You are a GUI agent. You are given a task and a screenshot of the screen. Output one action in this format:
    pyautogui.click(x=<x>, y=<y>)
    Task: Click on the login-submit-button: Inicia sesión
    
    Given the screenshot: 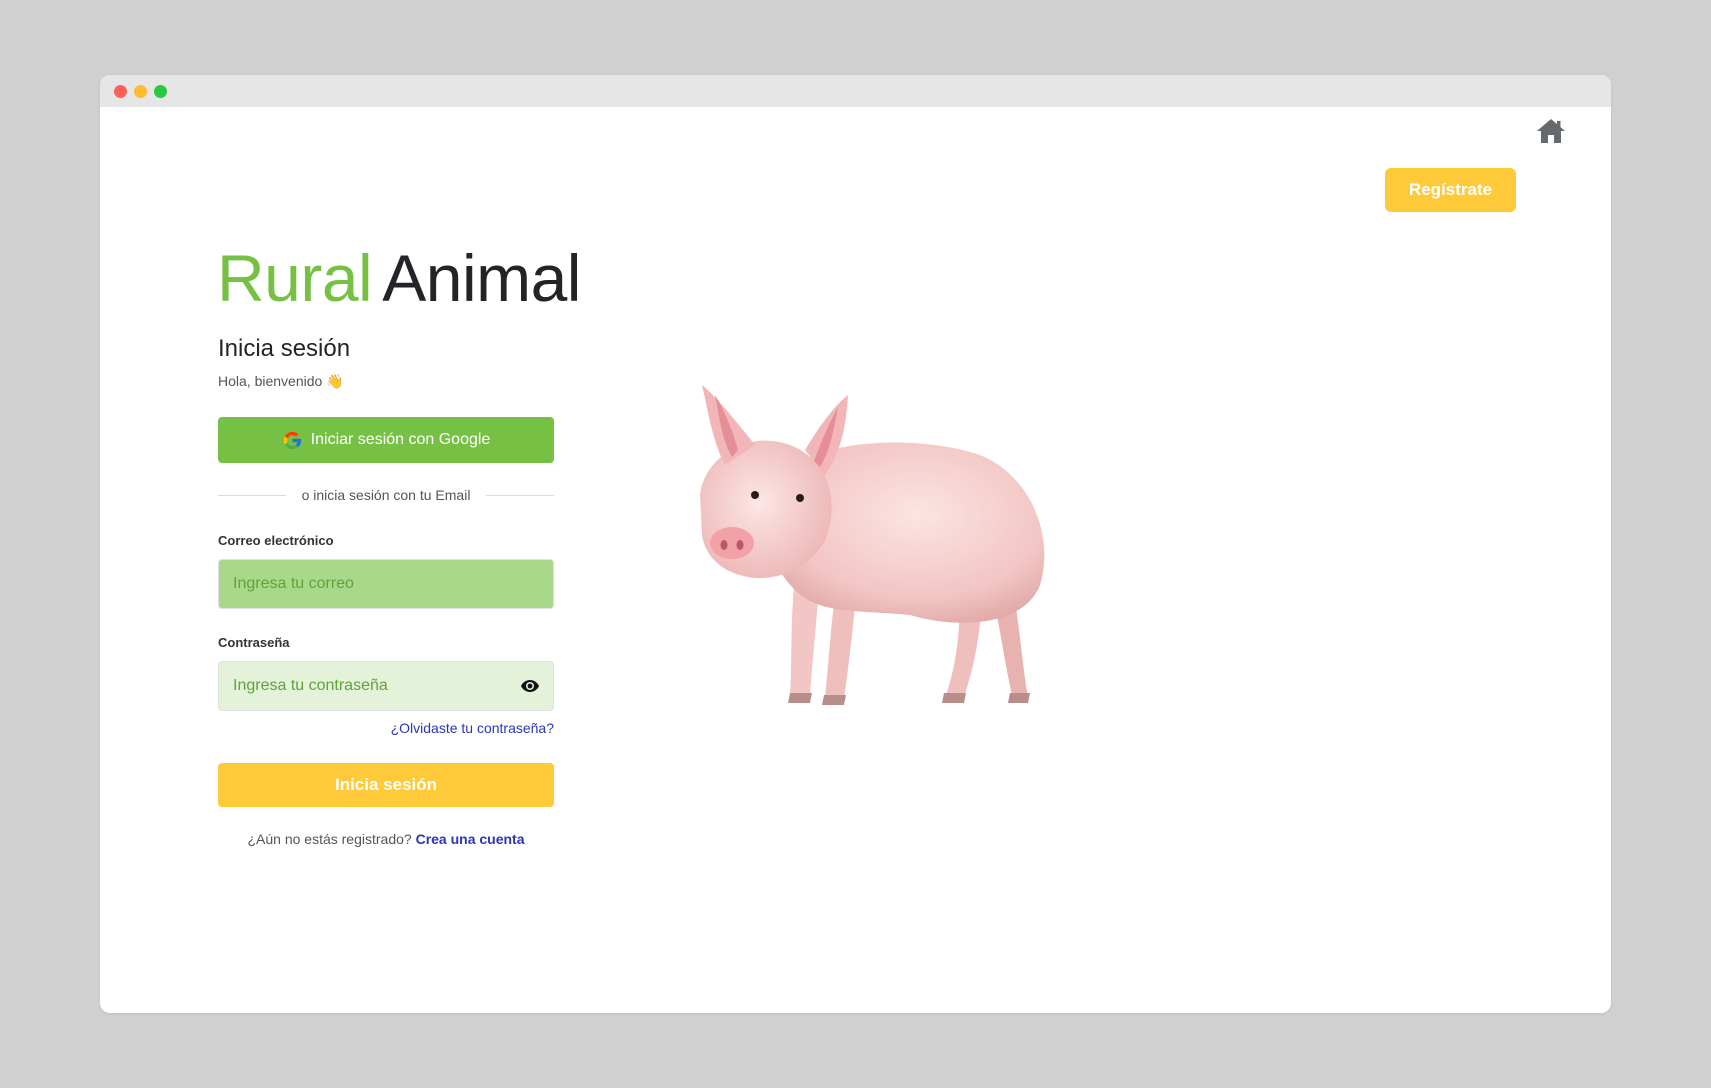 What is the action you would take?
    pyautogui.click(x=386, y=785)
    